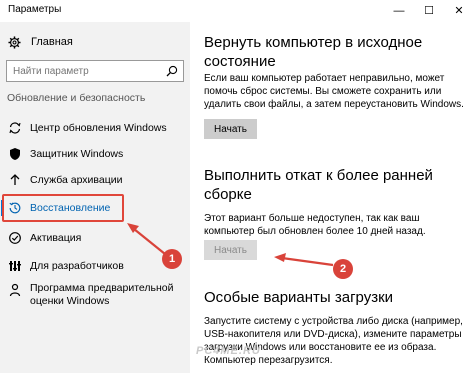  I want to click on sidebar-item-label: Служба архивации, so click(76, 179).